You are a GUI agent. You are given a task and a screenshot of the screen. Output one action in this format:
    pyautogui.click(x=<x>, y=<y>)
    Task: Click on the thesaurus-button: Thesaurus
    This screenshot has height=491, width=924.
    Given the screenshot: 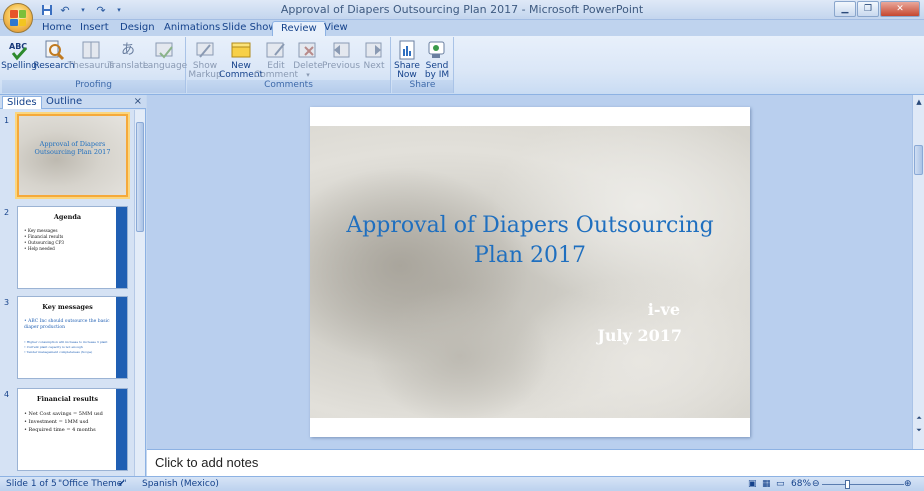 What is the action you would take?
    pyautogui.click(x=91, y=58)
    